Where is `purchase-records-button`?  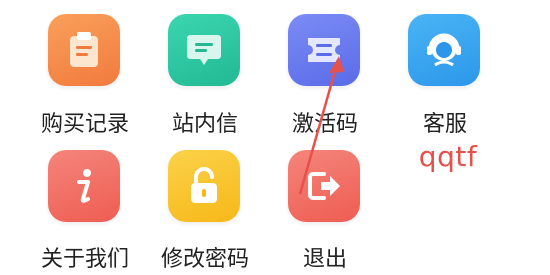 purchase-records-button is located at coordinates (84, 50).